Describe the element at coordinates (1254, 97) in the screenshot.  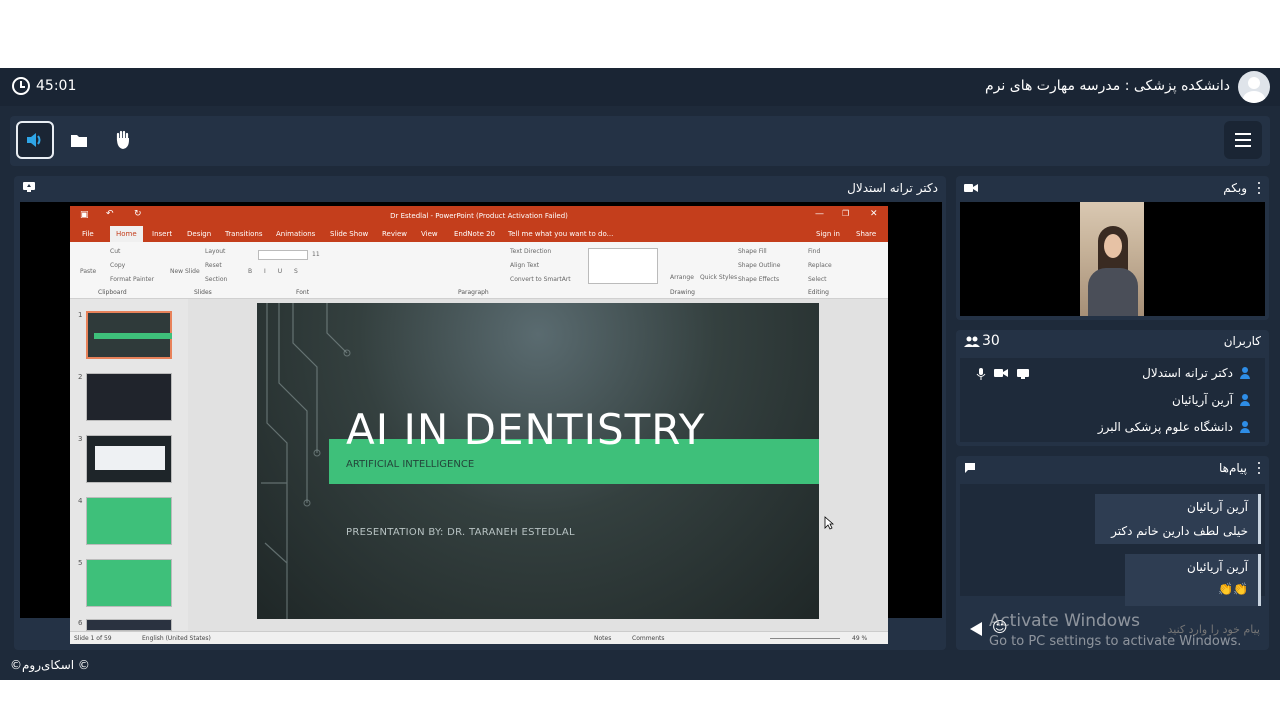
I see `avatar-body-icon` at that location.